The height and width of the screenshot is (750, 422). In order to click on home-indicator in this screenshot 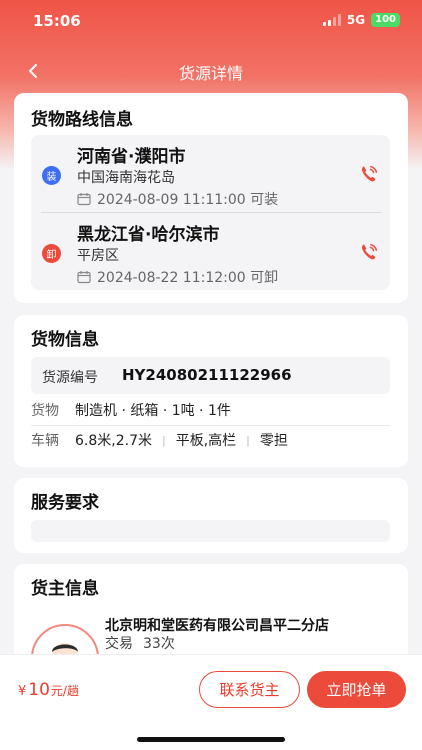, I will do `click(211, 739)`.